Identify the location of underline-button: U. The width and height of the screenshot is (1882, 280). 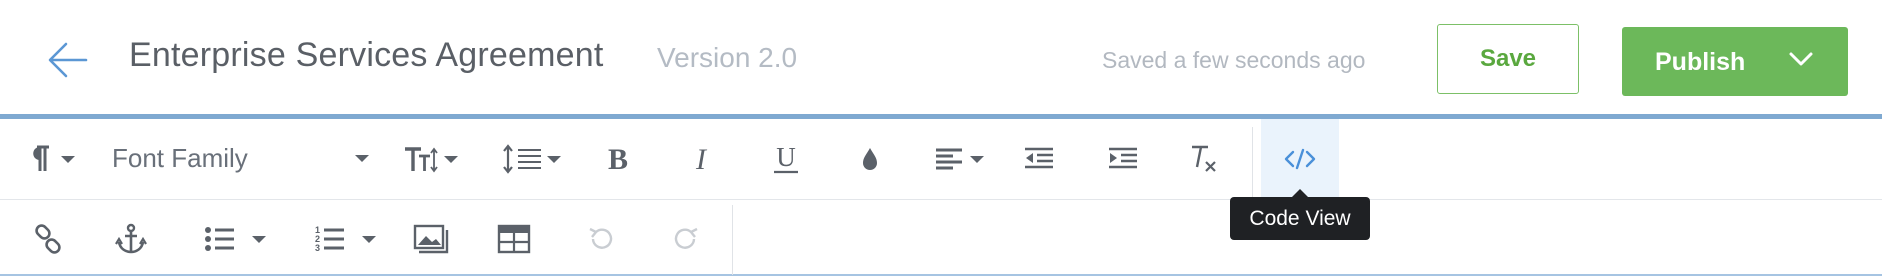
(786, 159).